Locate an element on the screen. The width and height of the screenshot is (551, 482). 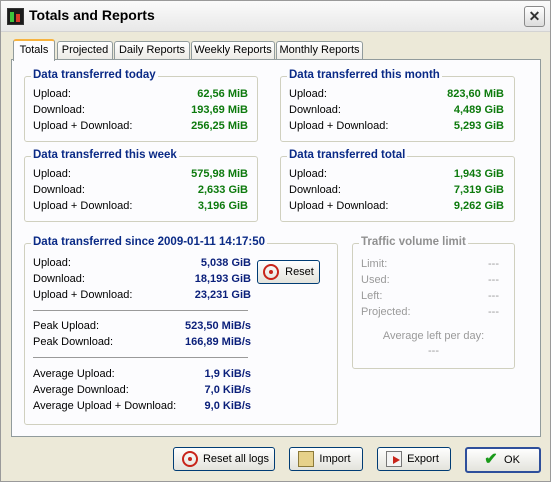
tab-monthly-reports: Monthly Reports is located at coordinates (319, 50).